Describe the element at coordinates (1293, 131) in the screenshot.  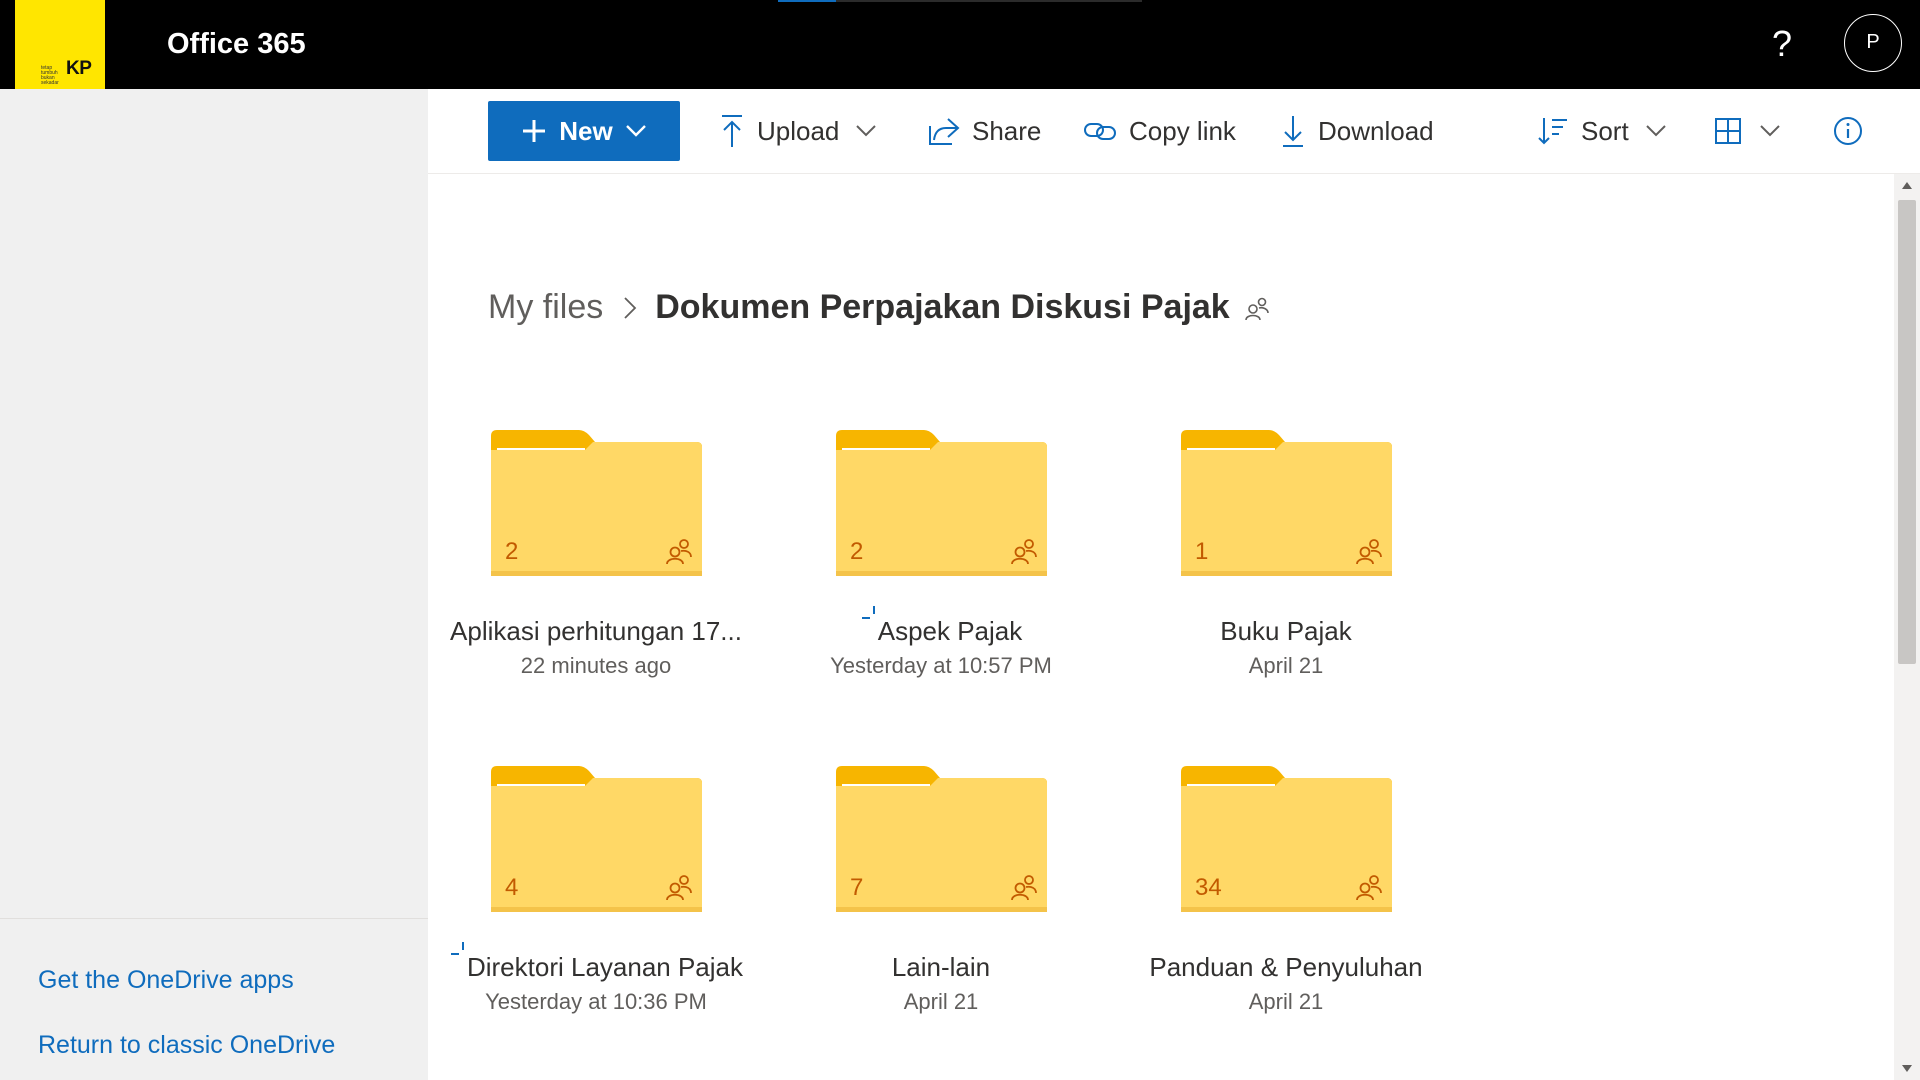
I see `download-icon` at that location.